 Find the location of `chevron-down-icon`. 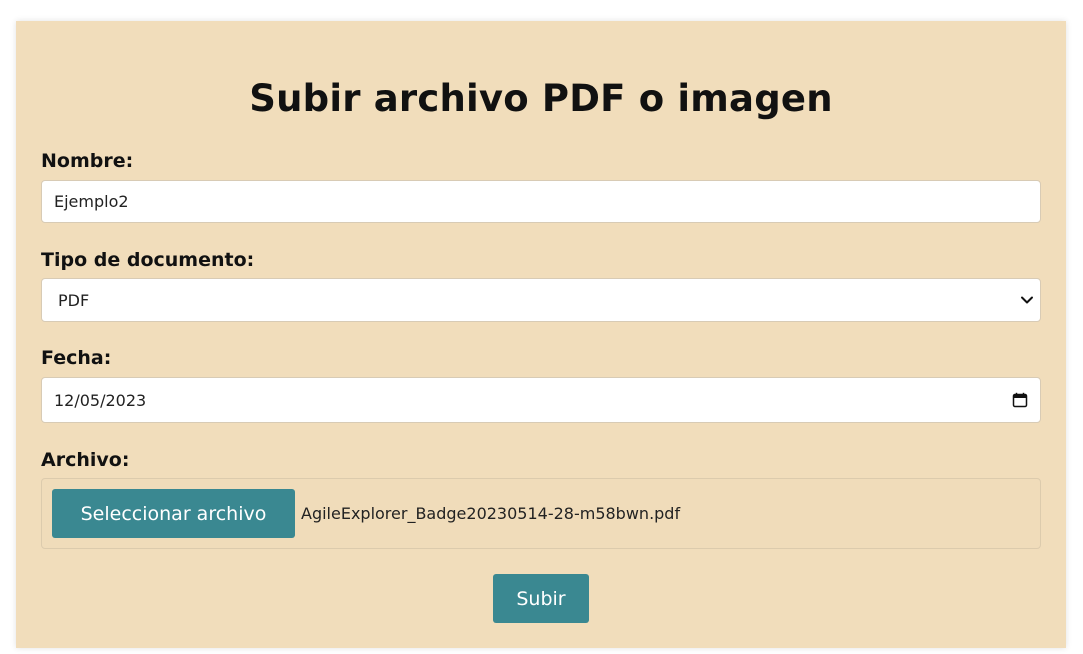

chevron-down-icon is located at coordinates (1027, 300).